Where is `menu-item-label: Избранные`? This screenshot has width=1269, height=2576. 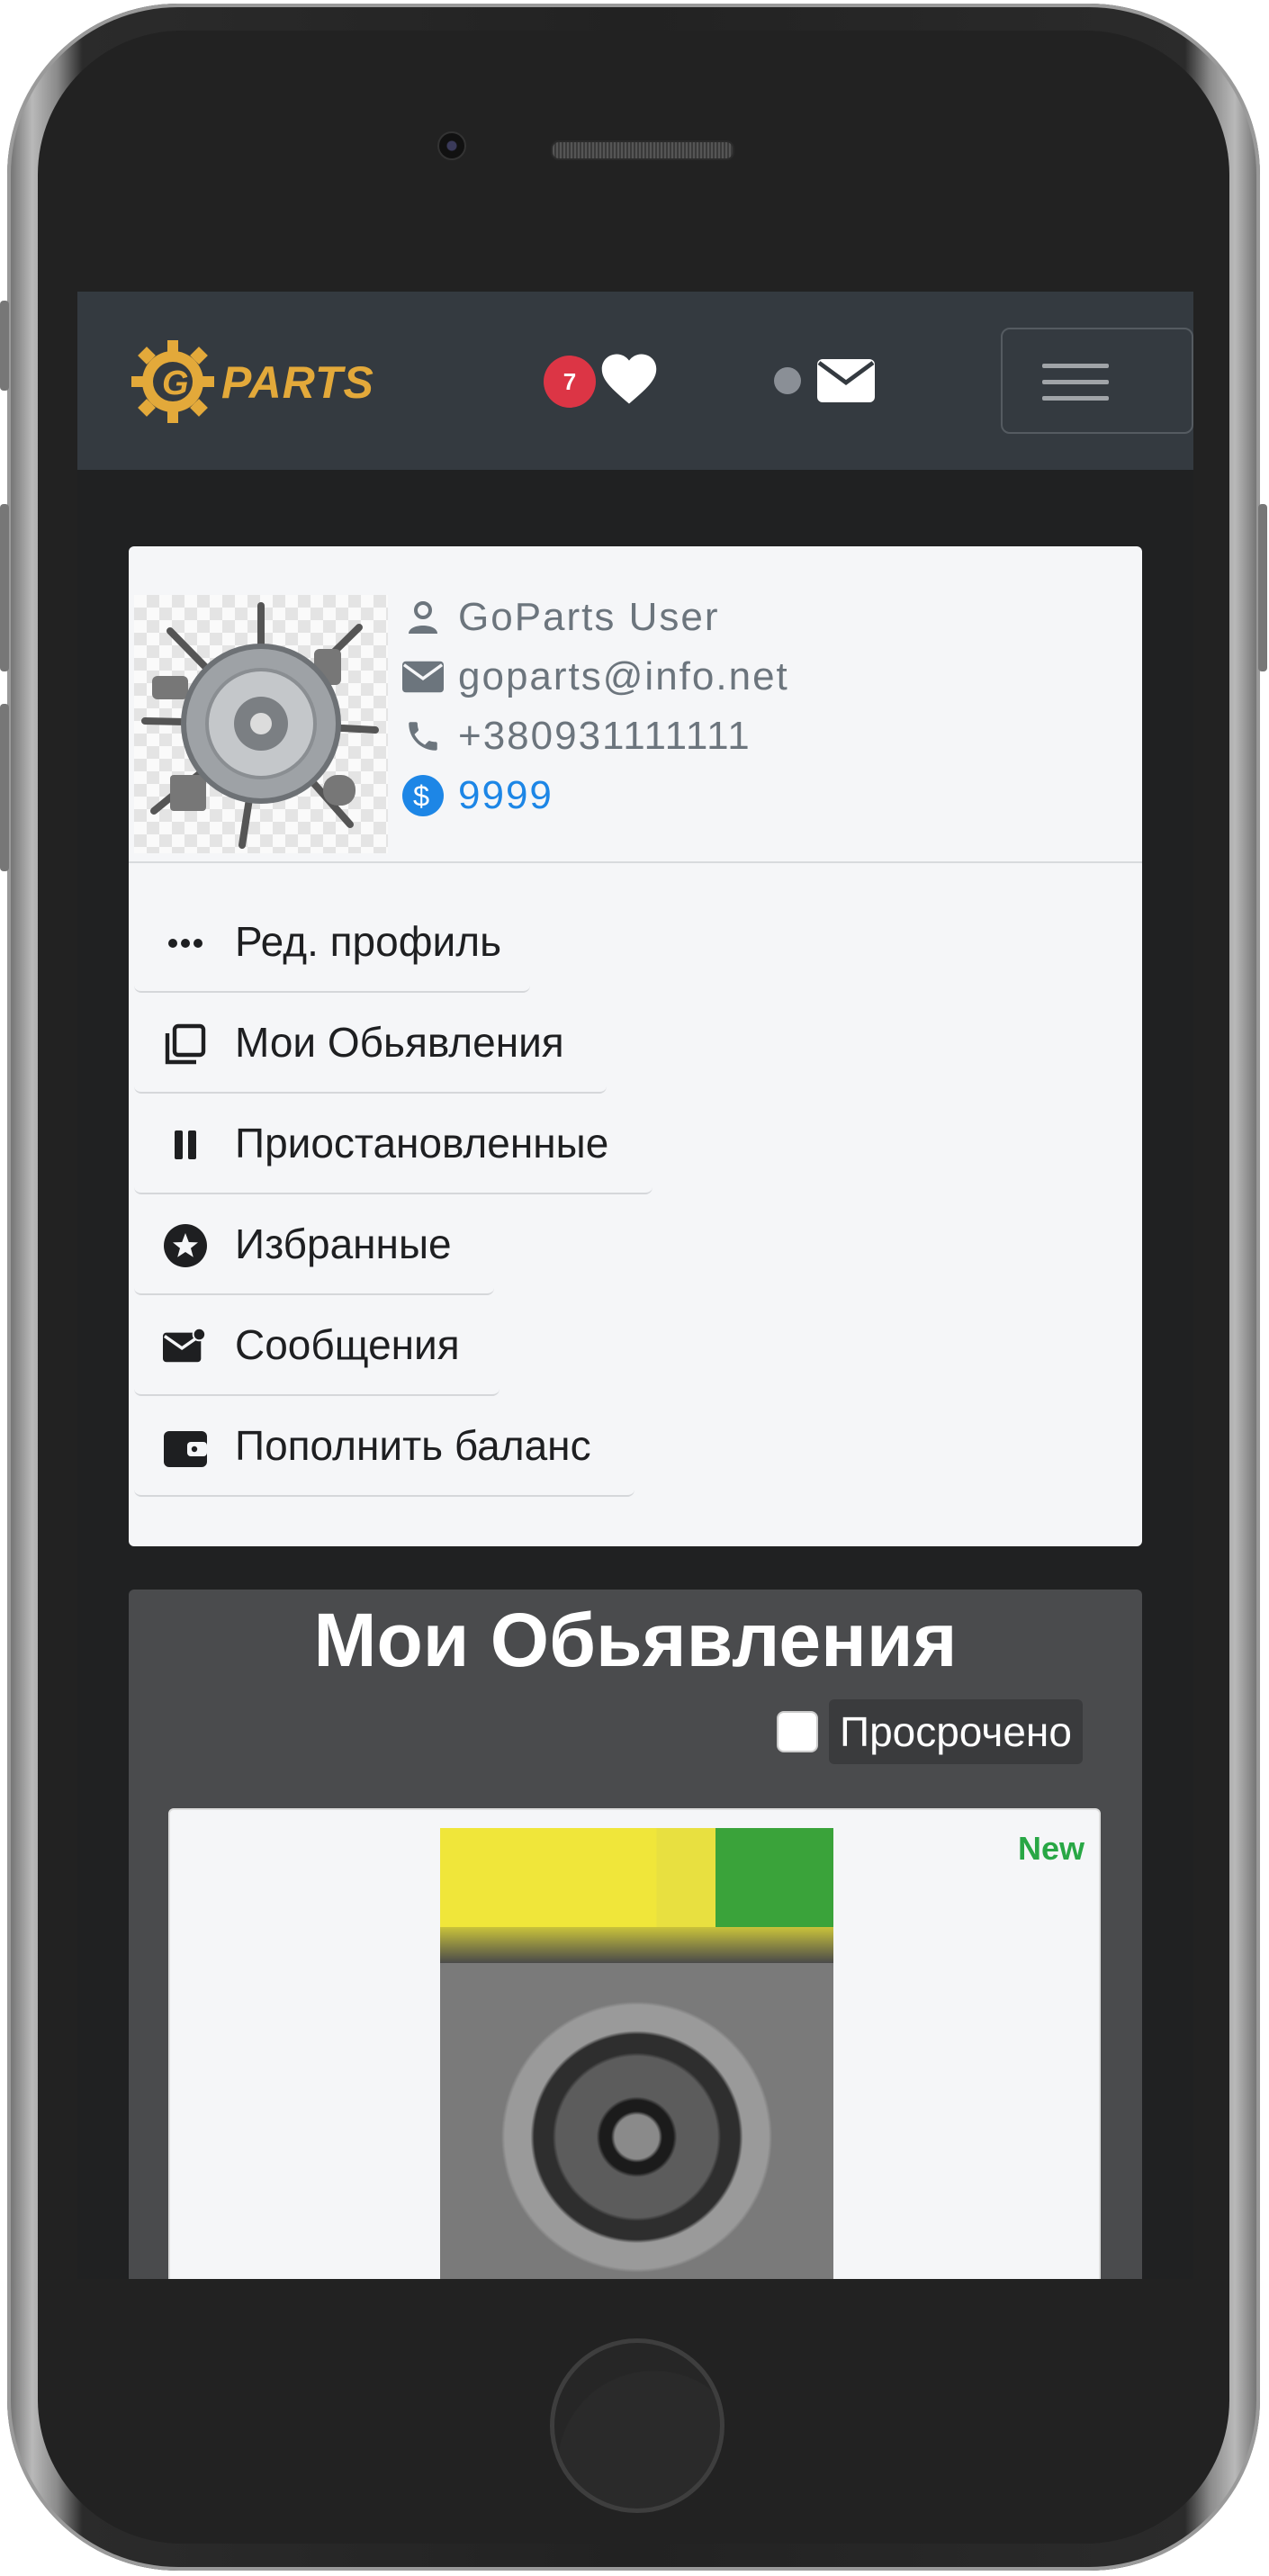
menu-item-label: Избранные is located at coordinates (343, 1243).